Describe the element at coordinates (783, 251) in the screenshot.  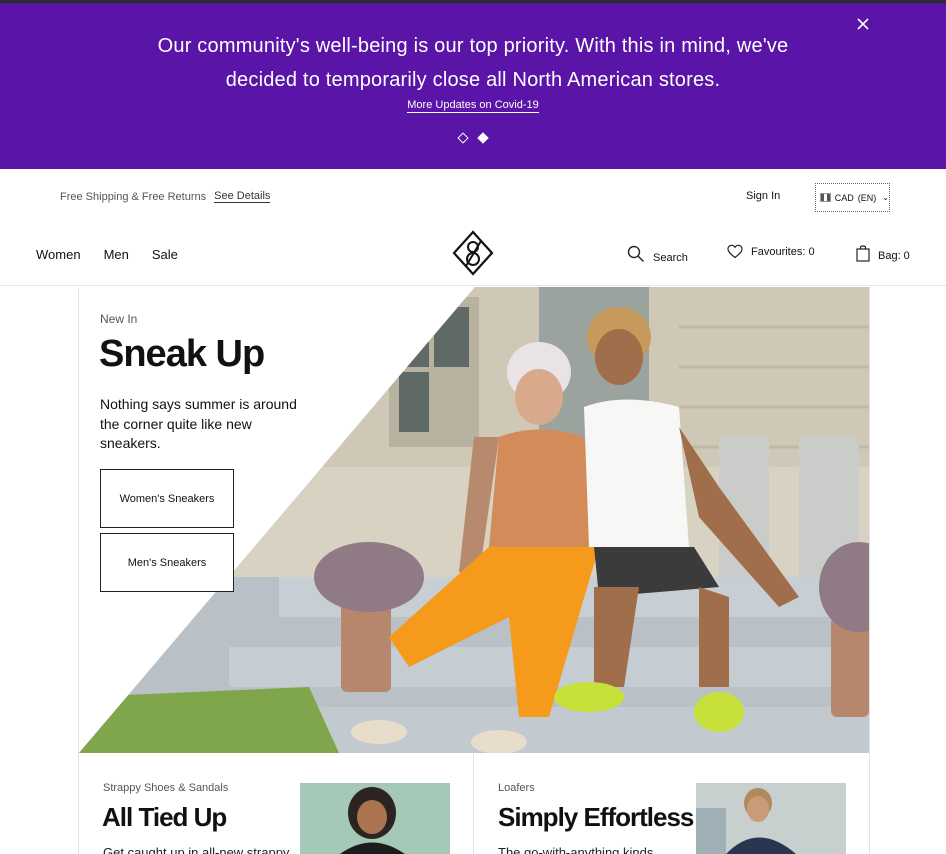
I see `favourites-label: Favourites: 0` at that location.